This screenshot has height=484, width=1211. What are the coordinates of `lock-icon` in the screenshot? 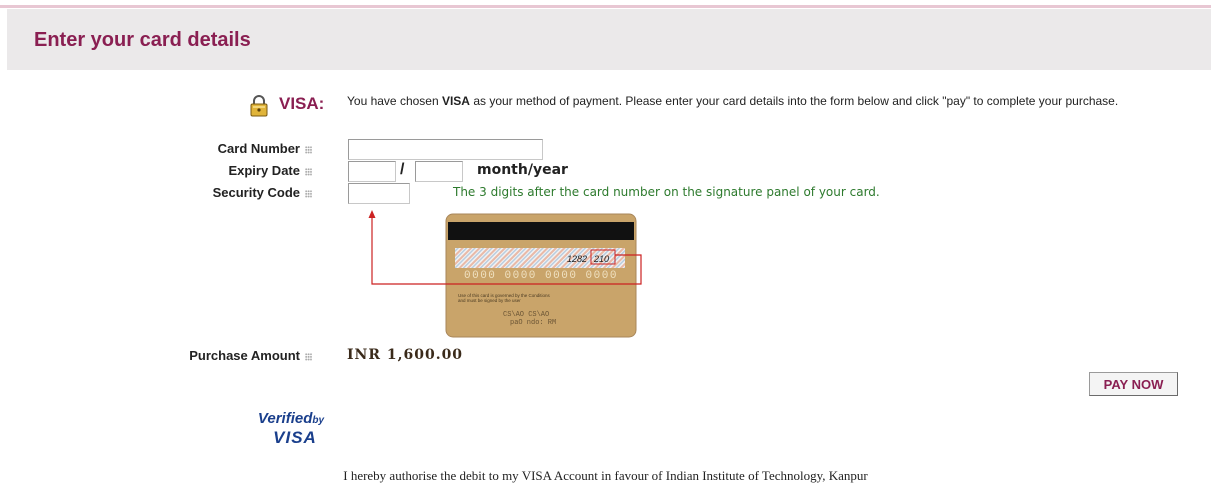 It's located at (259, 106).